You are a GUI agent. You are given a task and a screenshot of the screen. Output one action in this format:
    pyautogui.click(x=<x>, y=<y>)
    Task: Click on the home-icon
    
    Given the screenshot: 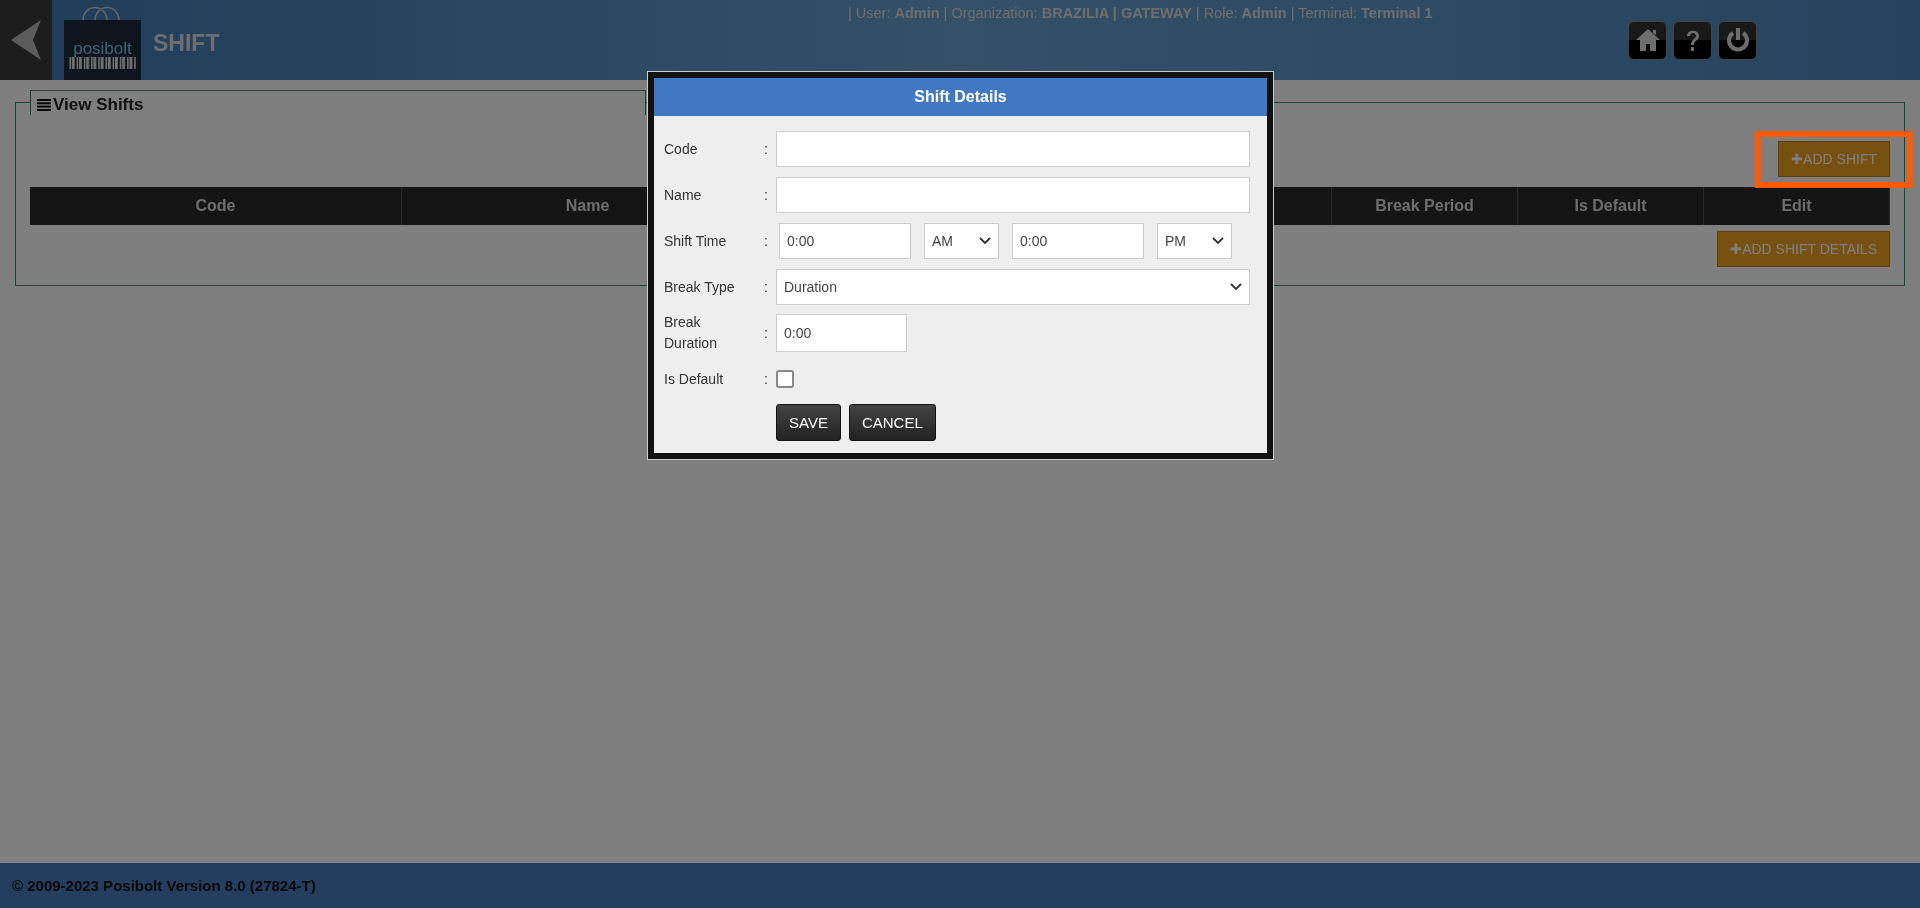 What is the action you would take?
    pyautogui.click(x=1647, y=40)
    